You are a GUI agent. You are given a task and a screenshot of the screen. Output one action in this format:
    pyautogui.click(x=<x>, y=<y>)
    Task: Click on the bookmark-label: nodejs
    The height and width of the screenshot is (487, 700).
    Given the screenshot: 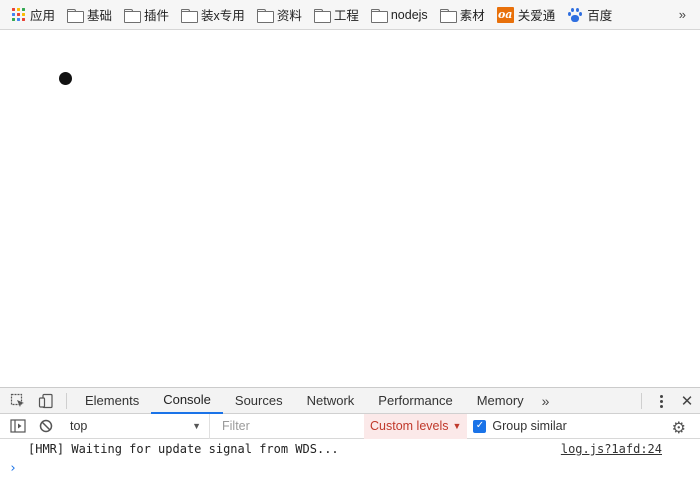 What is the action you would take?
    pyautogui.click(x=409, y=14)
    